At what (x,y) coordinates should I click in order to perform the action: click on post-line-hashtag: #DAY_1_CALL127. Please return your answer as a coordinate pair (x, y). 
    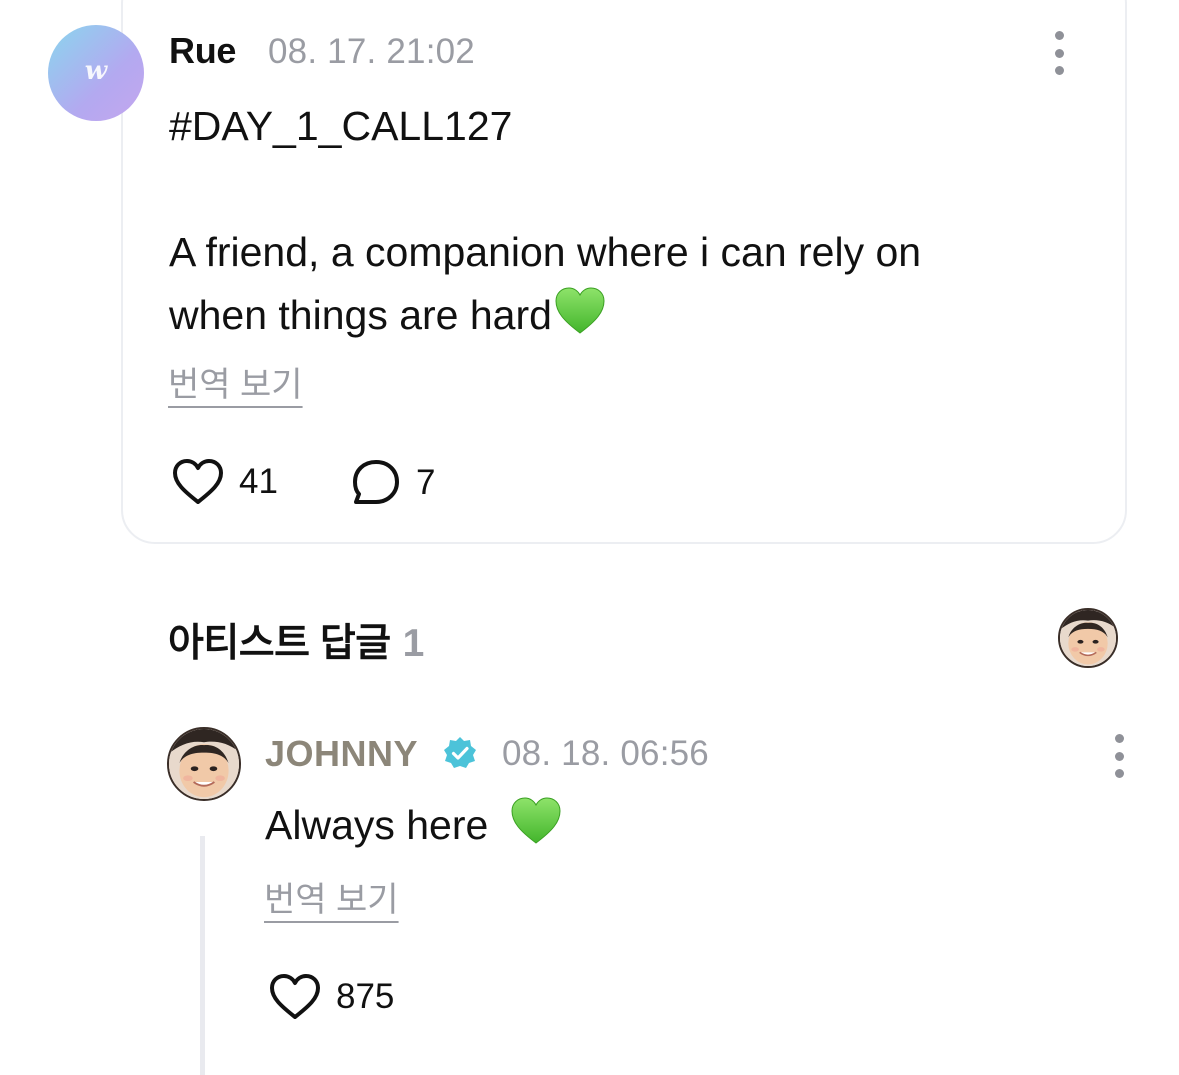
    Looking at the image, I should click on (341, 126).